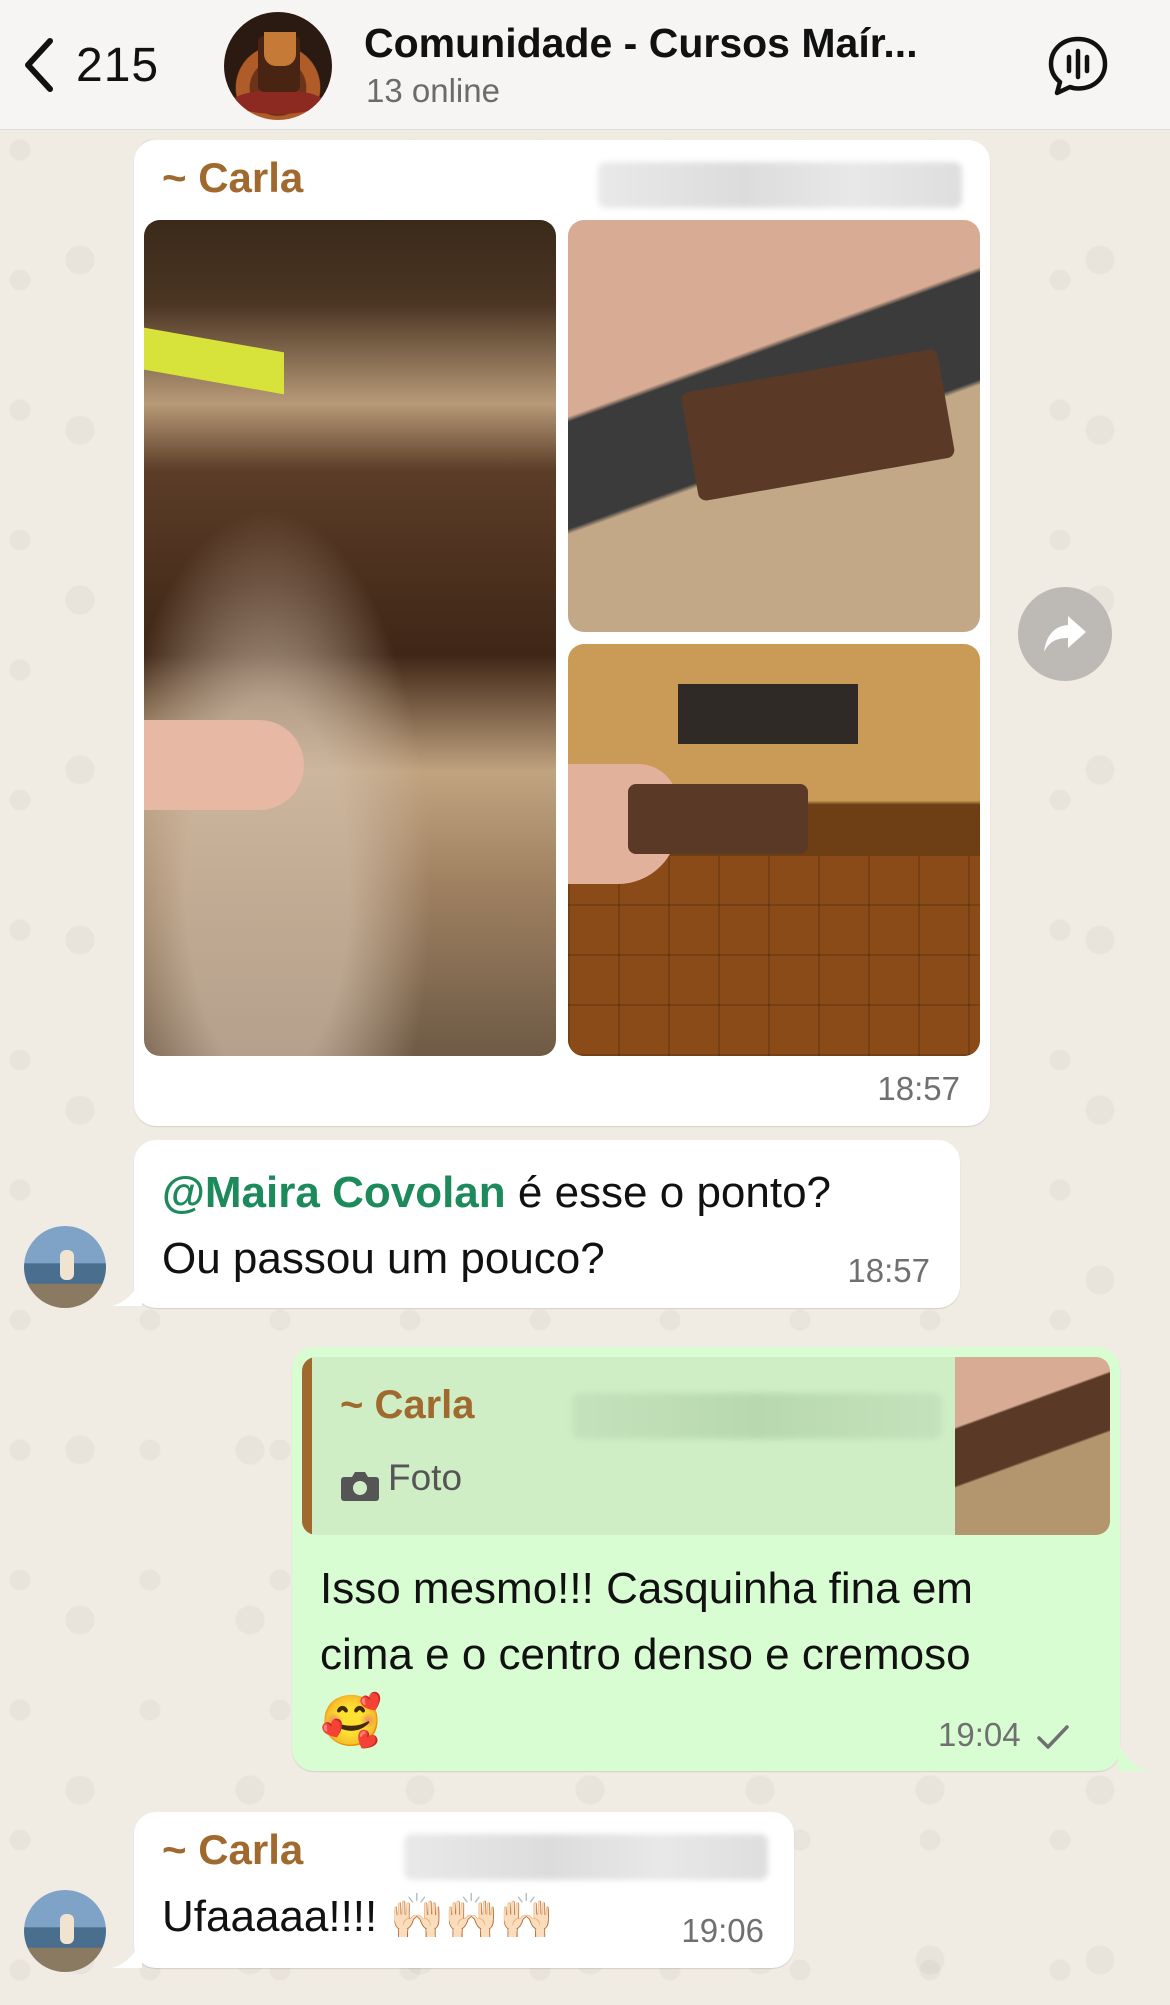 This screenshot has width=1170, height=2005. Describe the element at coordinates (722, 1930) in the screenshot. I see `message-time: 19:06` at that location.